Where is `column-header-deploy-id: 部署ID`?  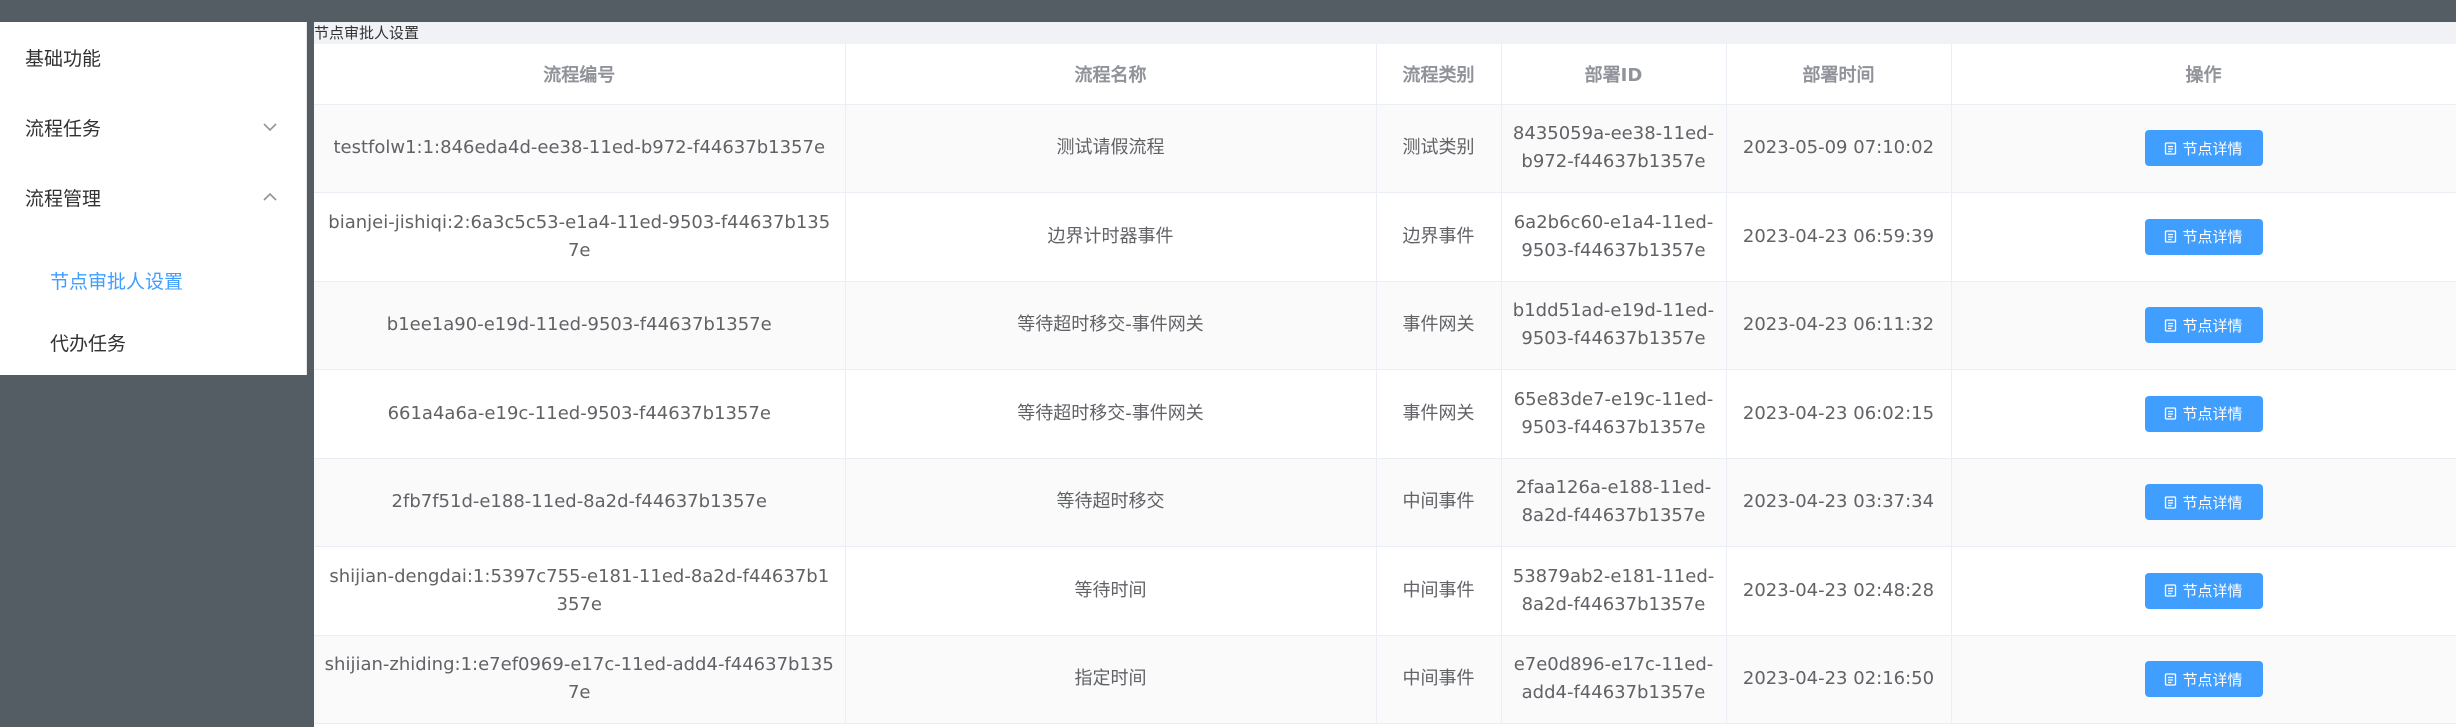 column-header-deploy-id: 部署ID is located at coordinates (1614, 74).